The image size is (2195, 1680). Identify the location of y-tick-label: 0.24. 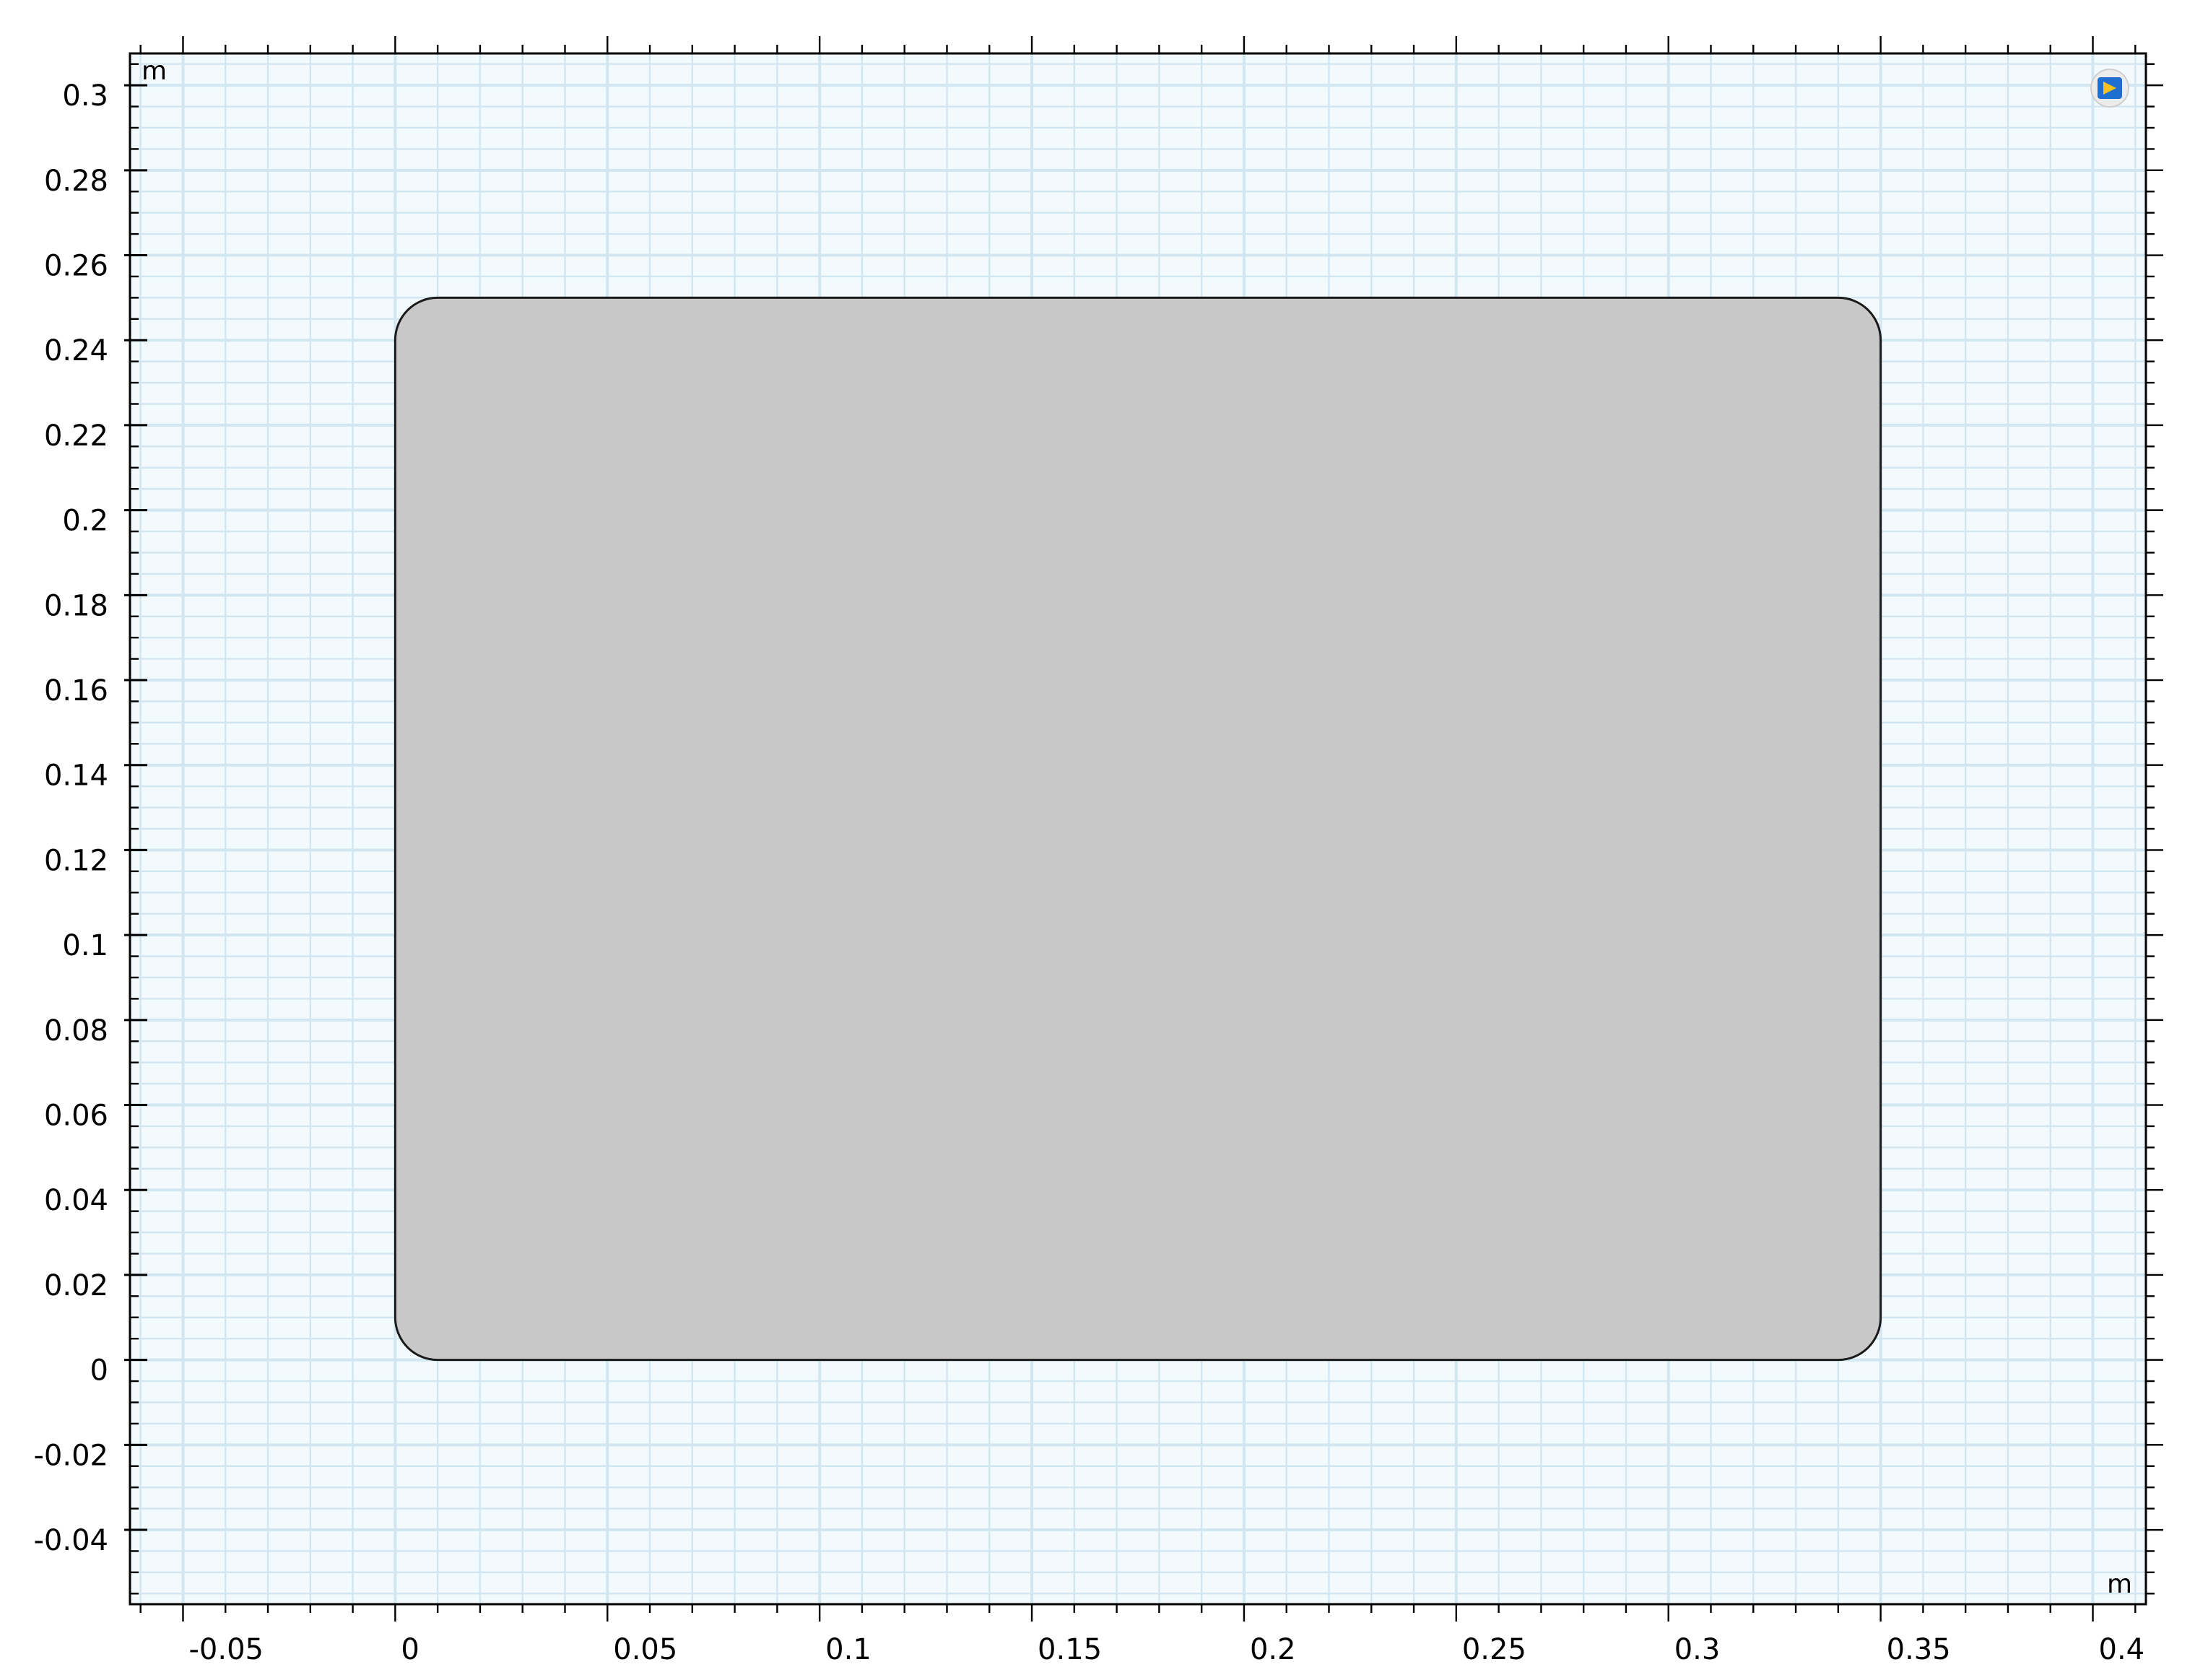
(76, 350).